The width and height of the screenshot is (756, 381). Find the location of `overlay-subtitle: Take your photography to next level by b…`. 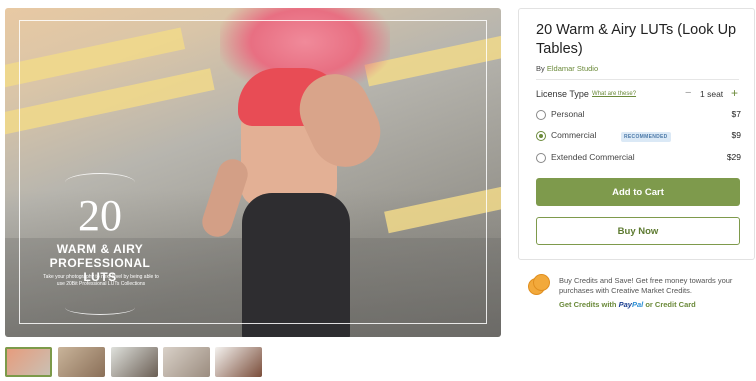

overlay-subtitle: Take your photography to next level by b… is located at coordinates (101, 280).